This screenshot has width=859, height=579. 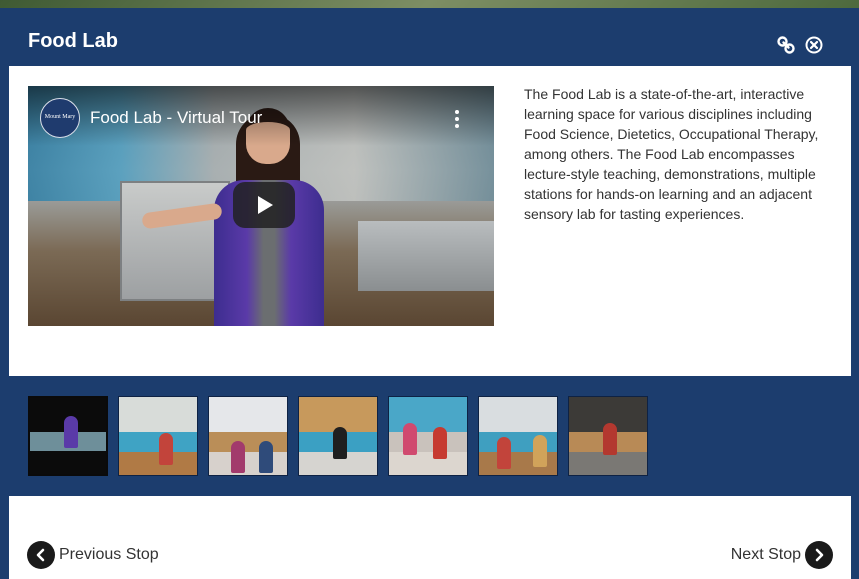 What do you see at coordinates (68, 436) in the screenshot?
I see `thumbnail-video` at bounding box center [68, 436].